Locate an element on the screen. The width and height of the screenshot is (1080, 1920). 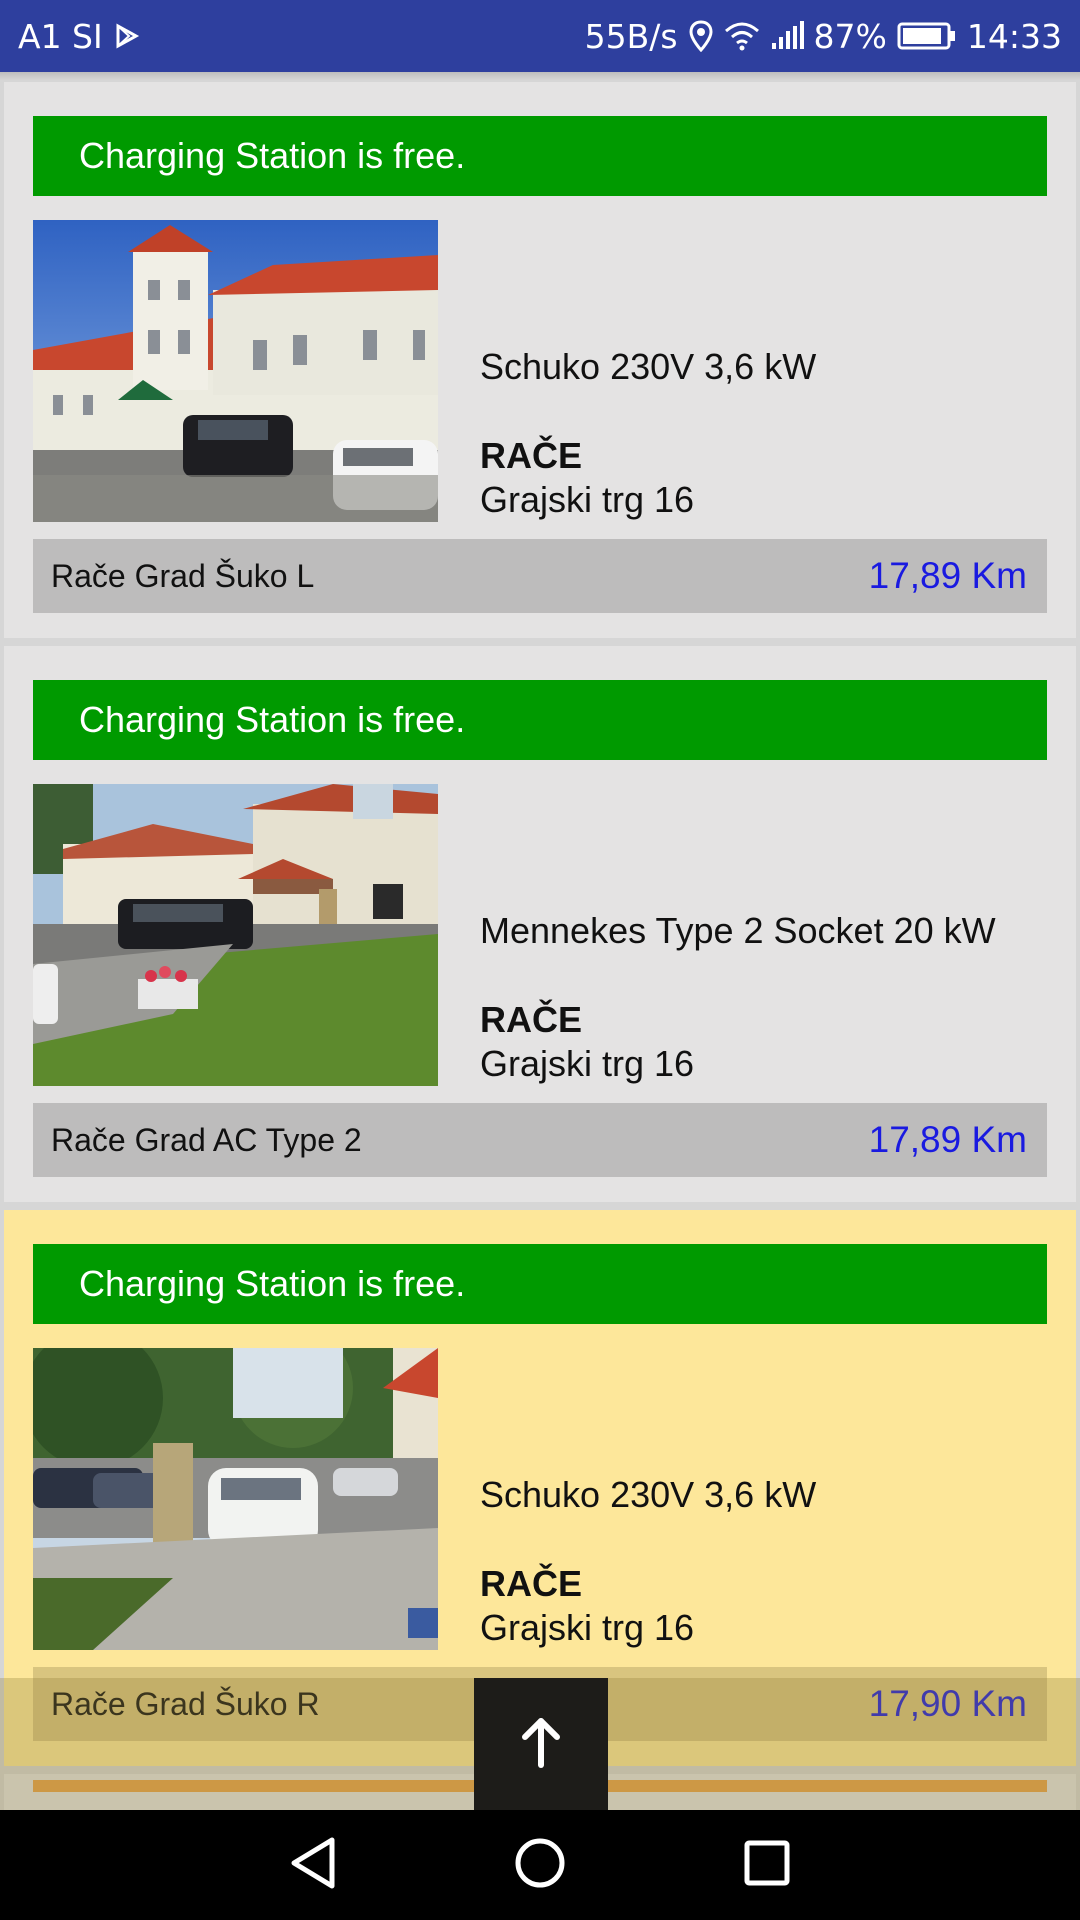
station-name: Rače Grad AC Type 2 is located at coordinates (206, 1139).